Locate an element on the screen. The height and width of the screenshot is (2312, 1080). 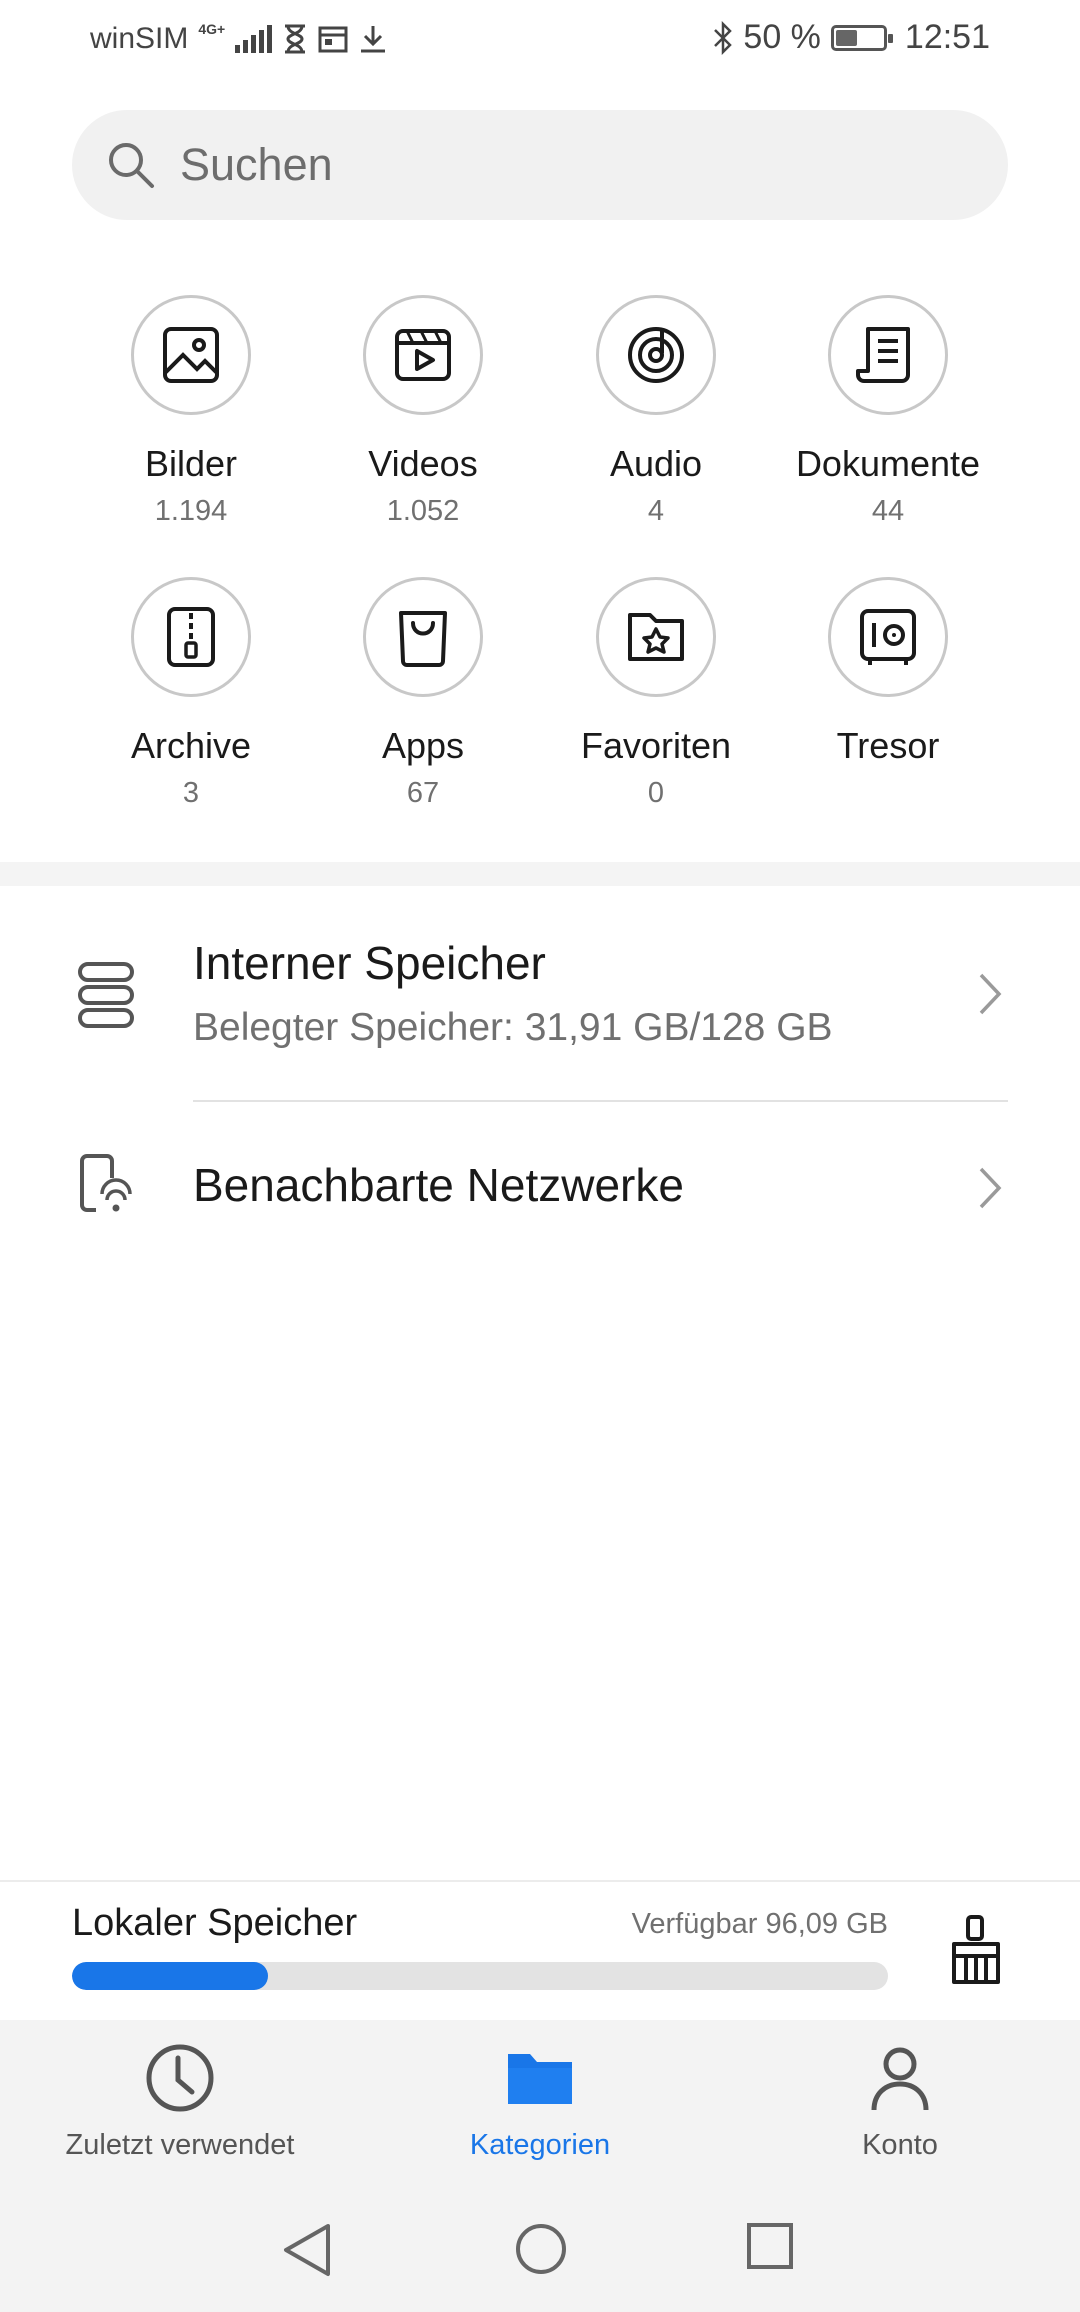
battery-percent: 50 % is located at coordinates (782, 37).